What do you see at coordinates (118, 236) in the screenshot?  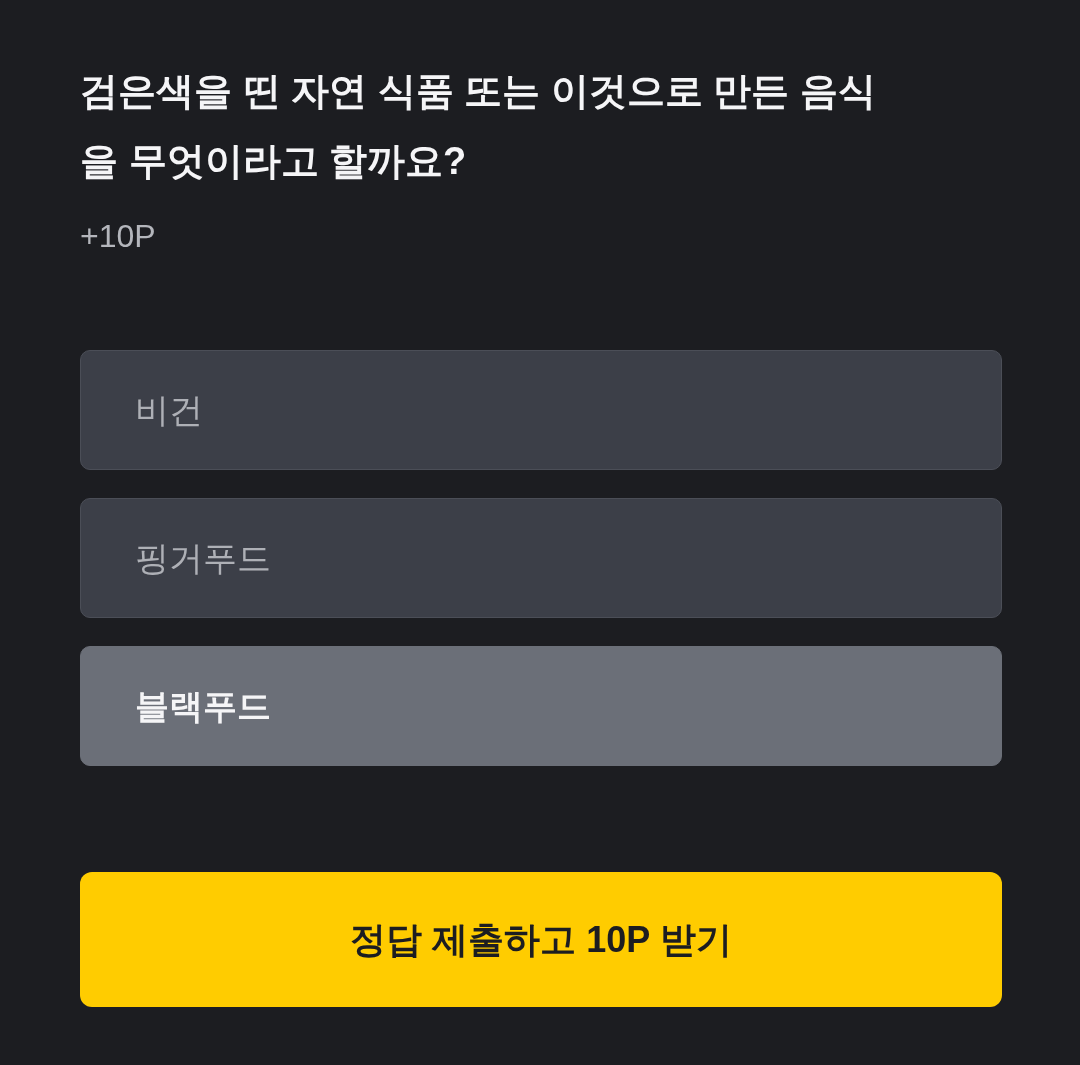 I see `points-label: +10P` at bounding box center [118, 236].